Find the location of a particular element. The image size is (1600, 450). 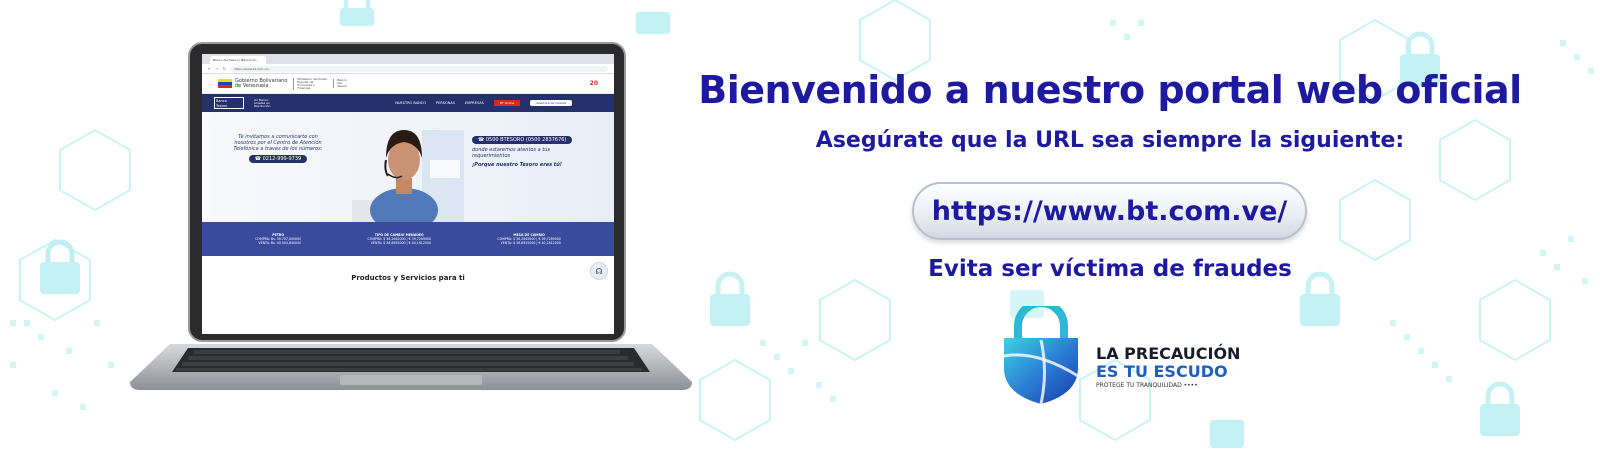

products-section: Productos y Servicios para ti ☊ is located at coordinates (408, 276).